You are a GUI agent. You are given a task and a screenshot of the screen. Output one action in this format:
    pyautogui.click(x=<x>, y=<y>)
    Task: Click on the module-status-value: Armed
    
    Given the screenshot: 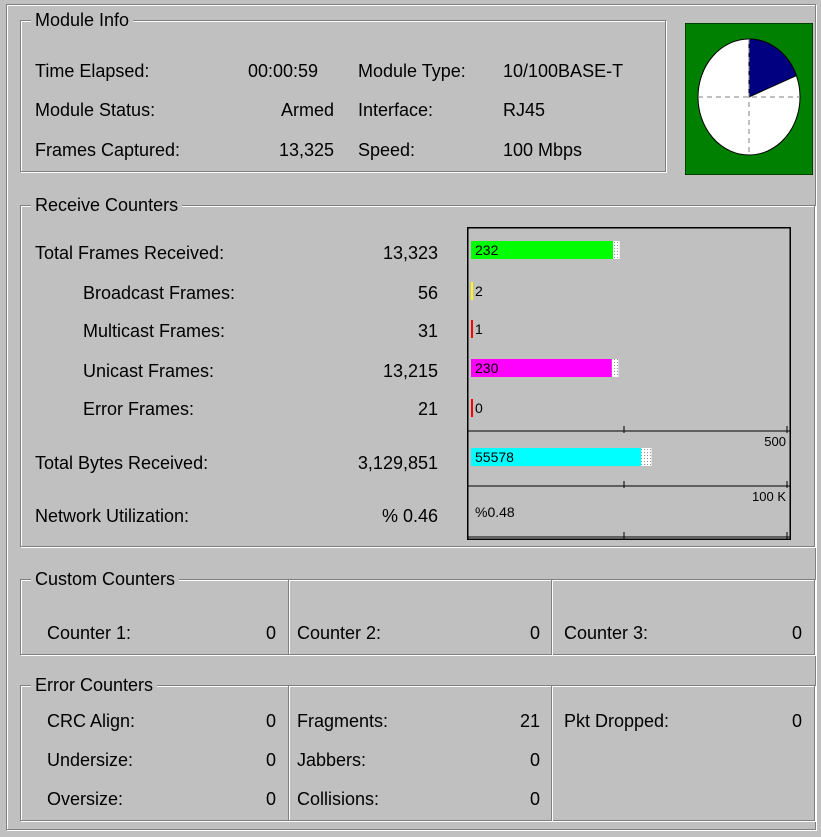 What is the action you would take?
    pyautogui.click(x=307, y=110)
    